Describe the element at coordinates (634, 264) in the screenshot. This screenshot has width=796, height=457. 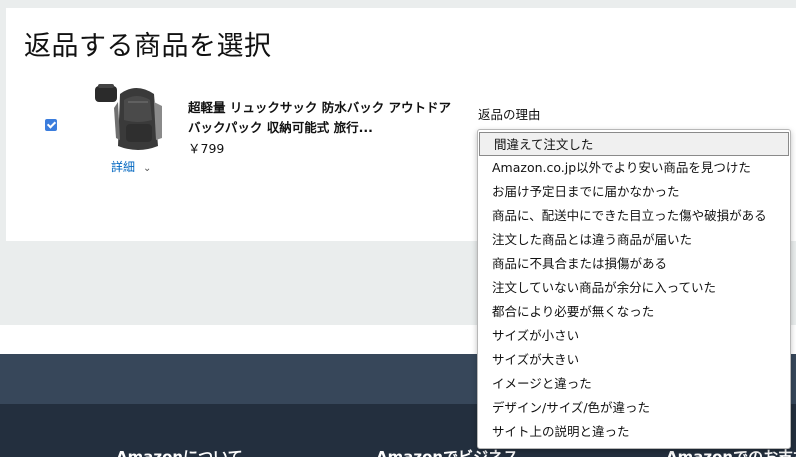
I see `reason-option: 商品に不具合または損傷がある` at that location.